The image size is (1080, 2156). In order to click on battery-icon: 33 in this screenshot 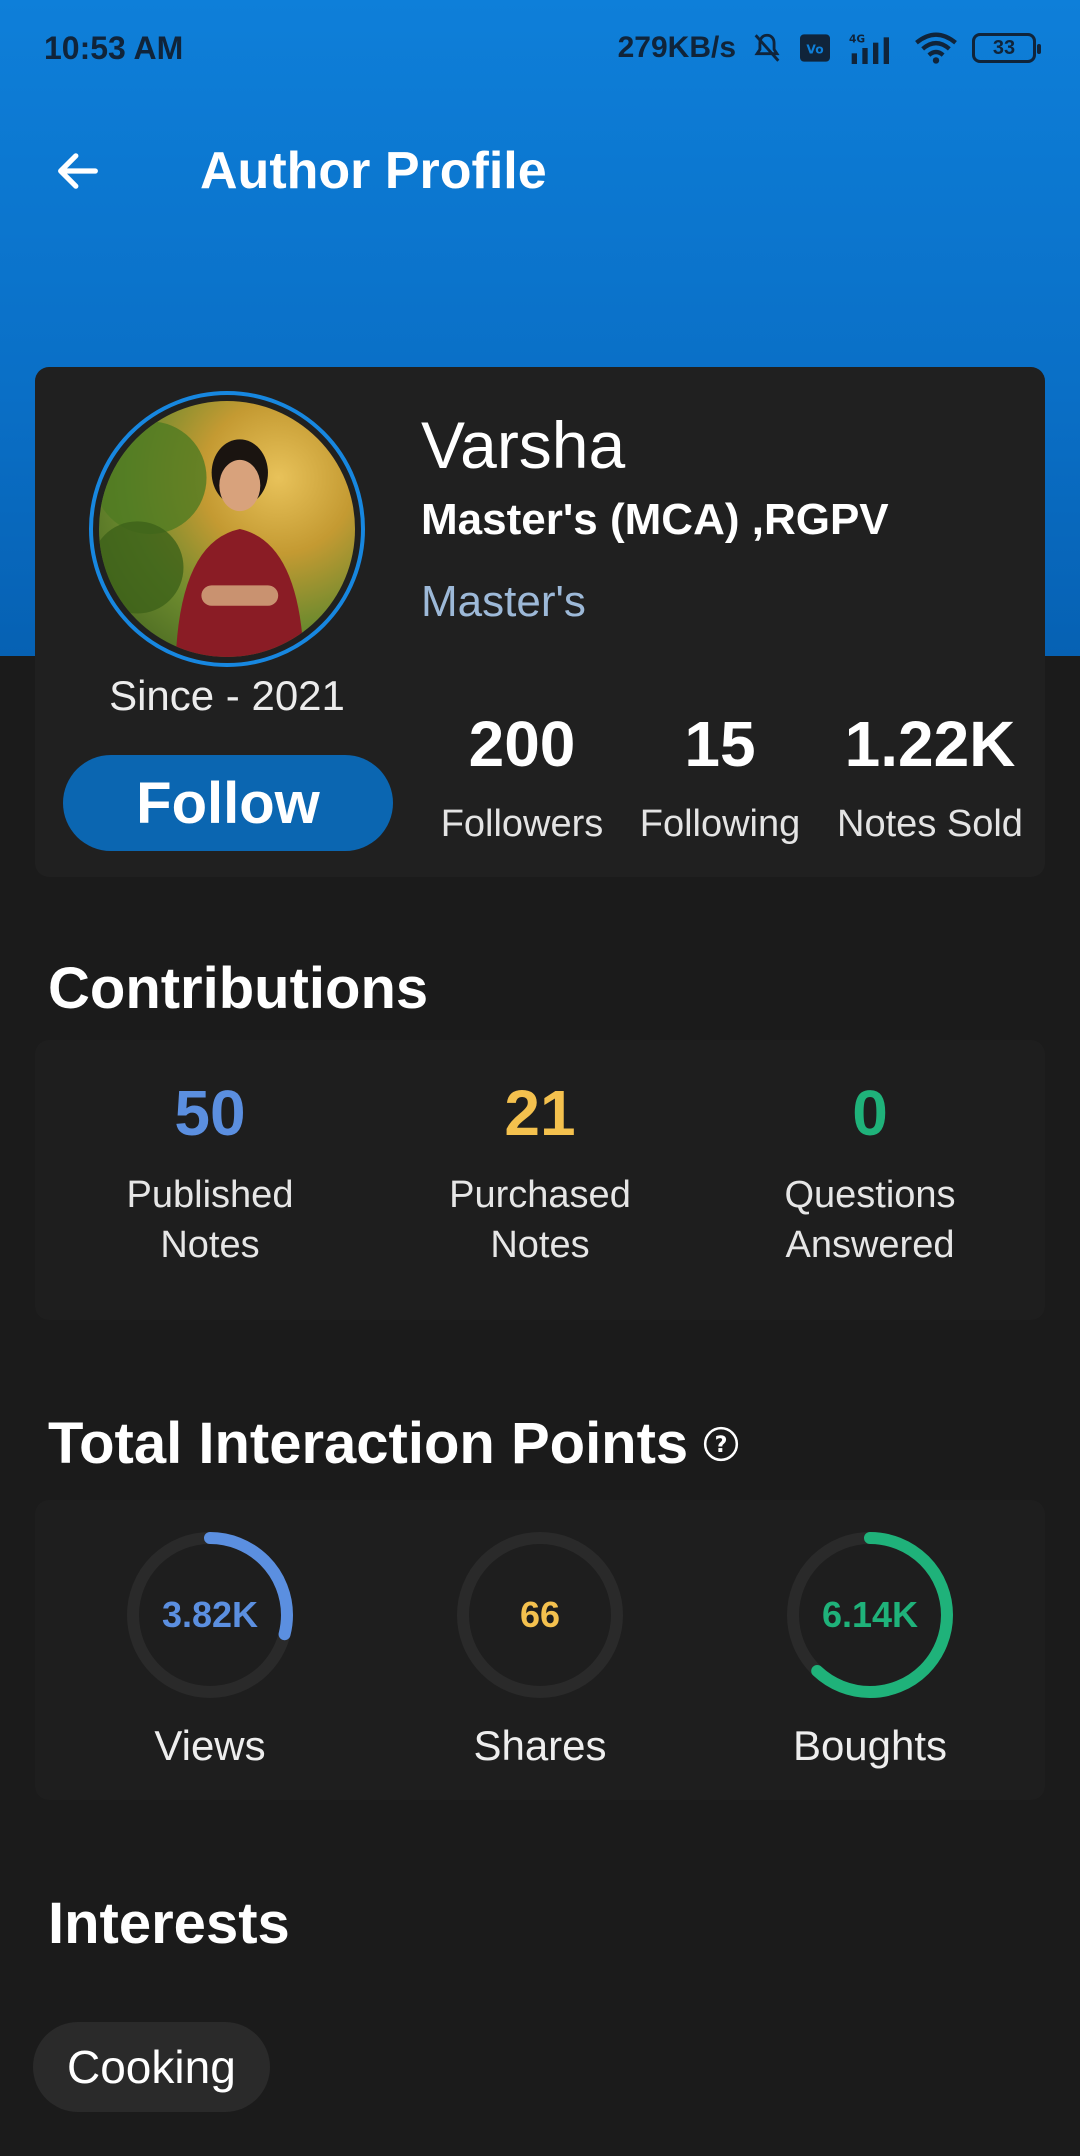, I will do `click(1006, 48)`.